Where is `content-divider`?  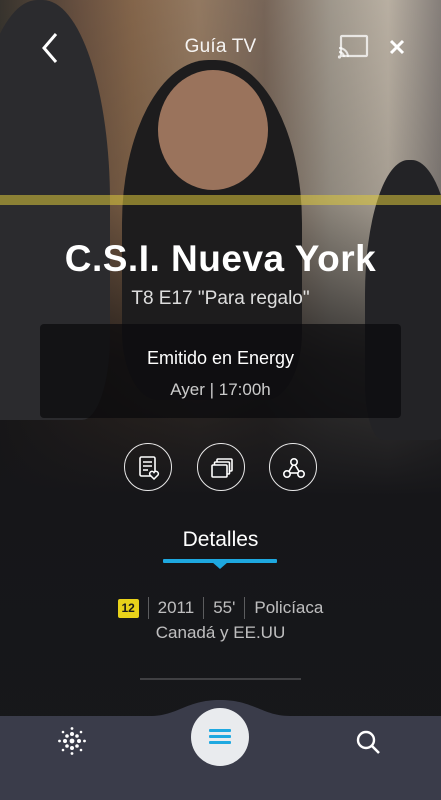 content-divider is located at coordinates (220, 679).